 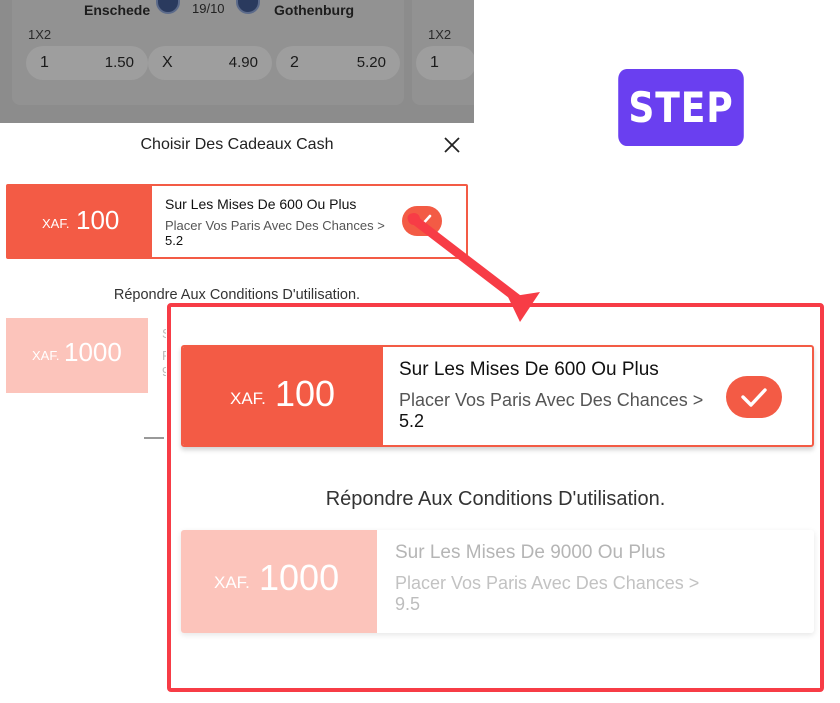 I want to click on match-card-next: 1X2 1, so click(x=443, y=52).